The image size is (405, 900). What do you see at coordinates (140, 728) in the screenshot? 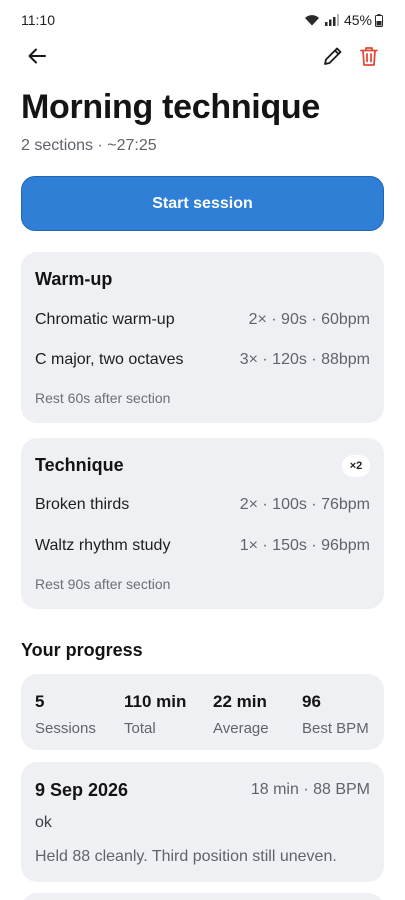
I see `stat-label: Total` at bounding box center [140, 728].